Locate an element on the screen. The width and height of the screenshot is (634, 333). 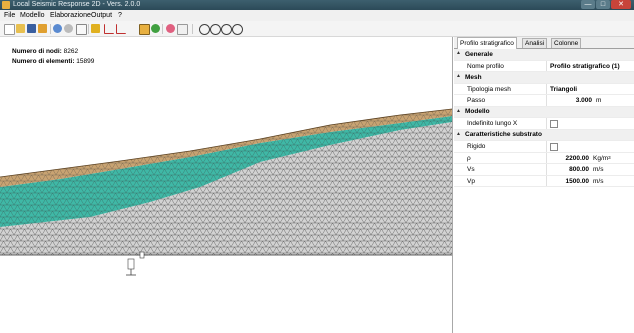
report-icon is located at coordinates (182, 29).